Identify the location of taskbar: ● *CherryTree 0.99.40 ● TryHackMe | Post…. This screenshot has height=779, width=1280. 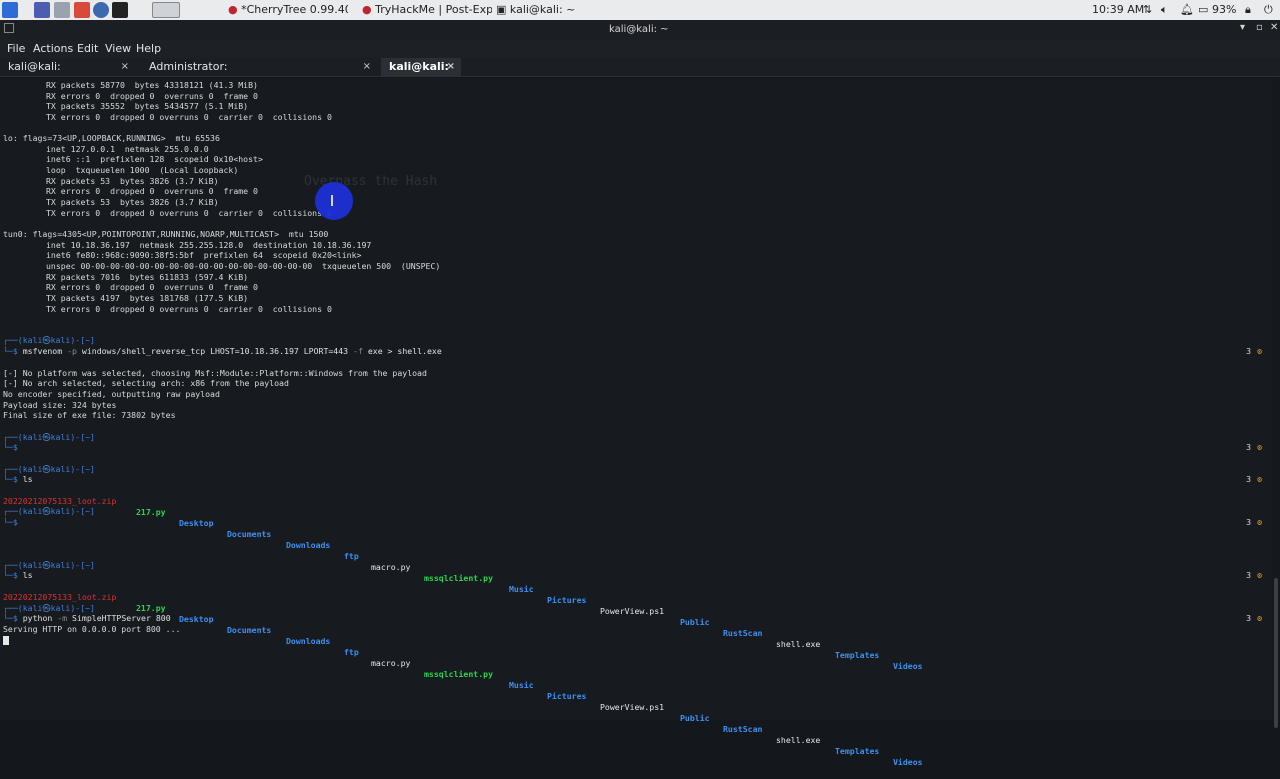
(640, 10).